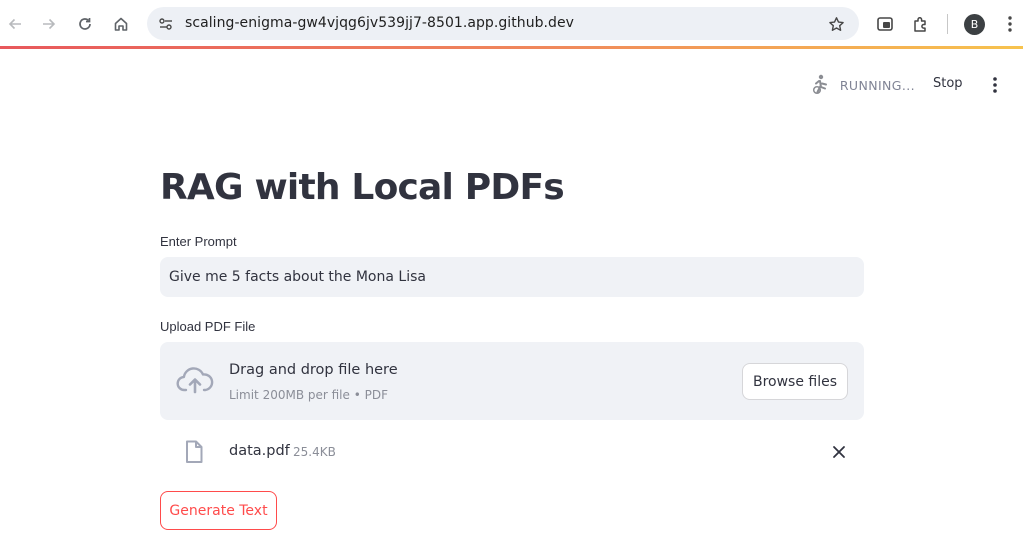 This screenshot has height=547, width=1023. I want to click on stop-button: Stop, so click(948, 83).